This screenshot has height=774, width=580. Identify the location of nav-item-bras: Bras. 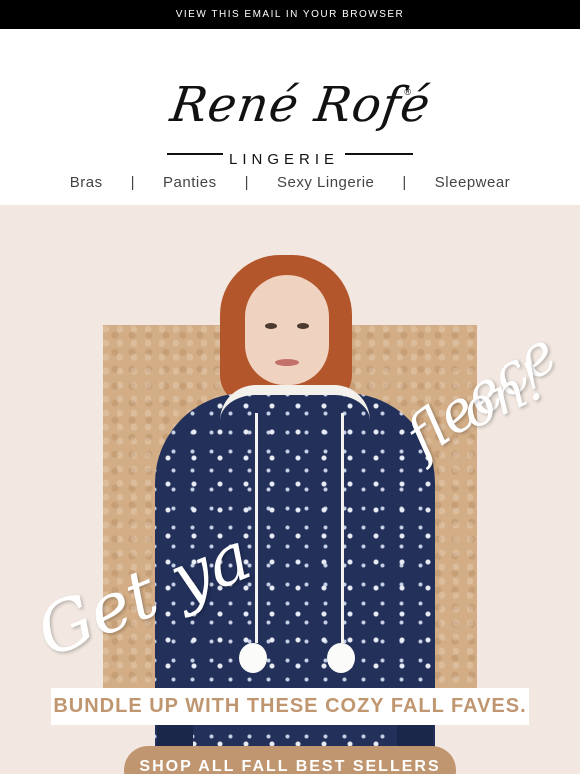
(86, 182).